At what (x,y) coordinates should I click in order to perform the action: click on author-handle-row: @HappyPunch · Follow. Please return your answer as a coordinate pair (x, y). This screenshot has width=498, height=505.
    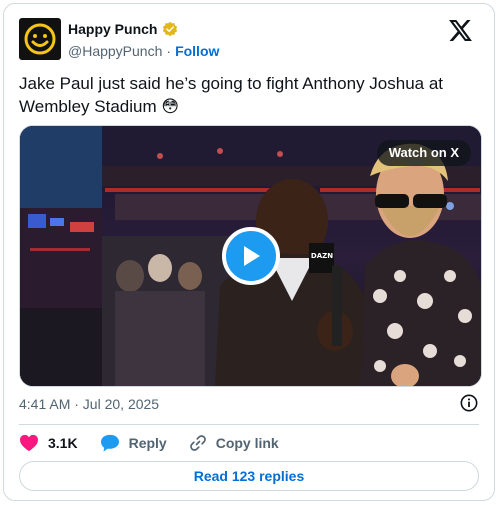
    Looking at the image, I should click on (143, 51).